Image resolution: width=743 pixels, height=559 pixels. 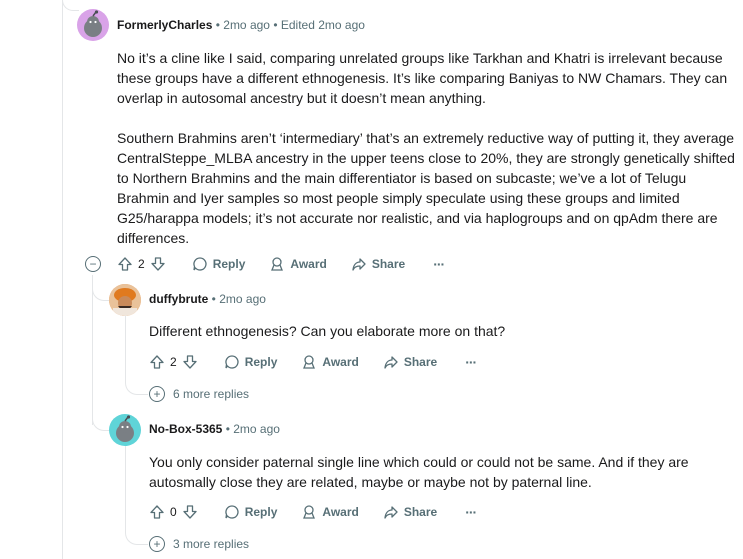 I want to click on more-replies-button: + 6 more replies, so click(x=199, y=394).